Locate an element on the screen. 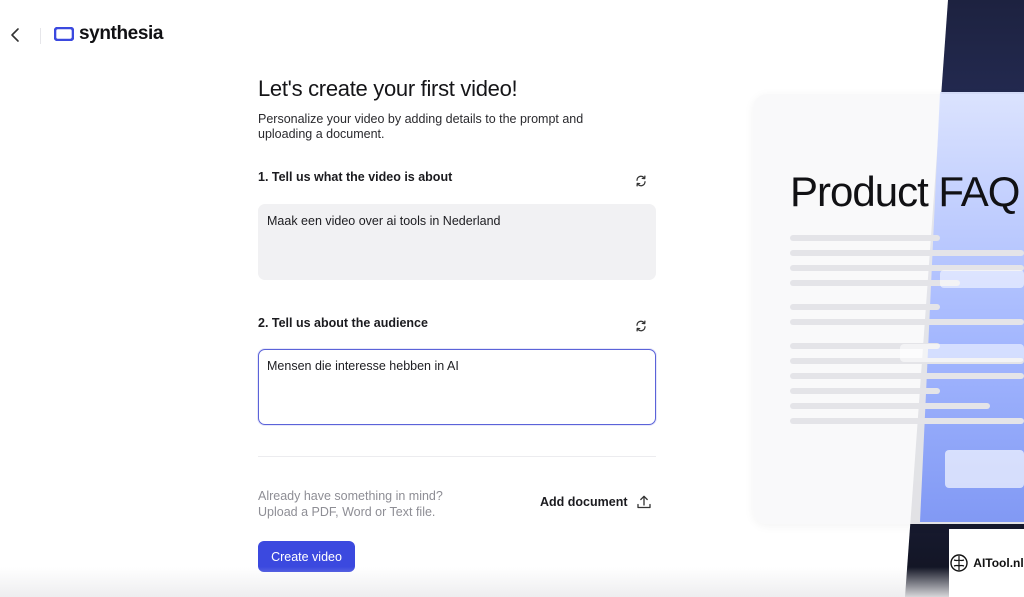 Image resolution: width=1024 pixels, height=597 pixels. back-button is located at coordinates (15, 35).